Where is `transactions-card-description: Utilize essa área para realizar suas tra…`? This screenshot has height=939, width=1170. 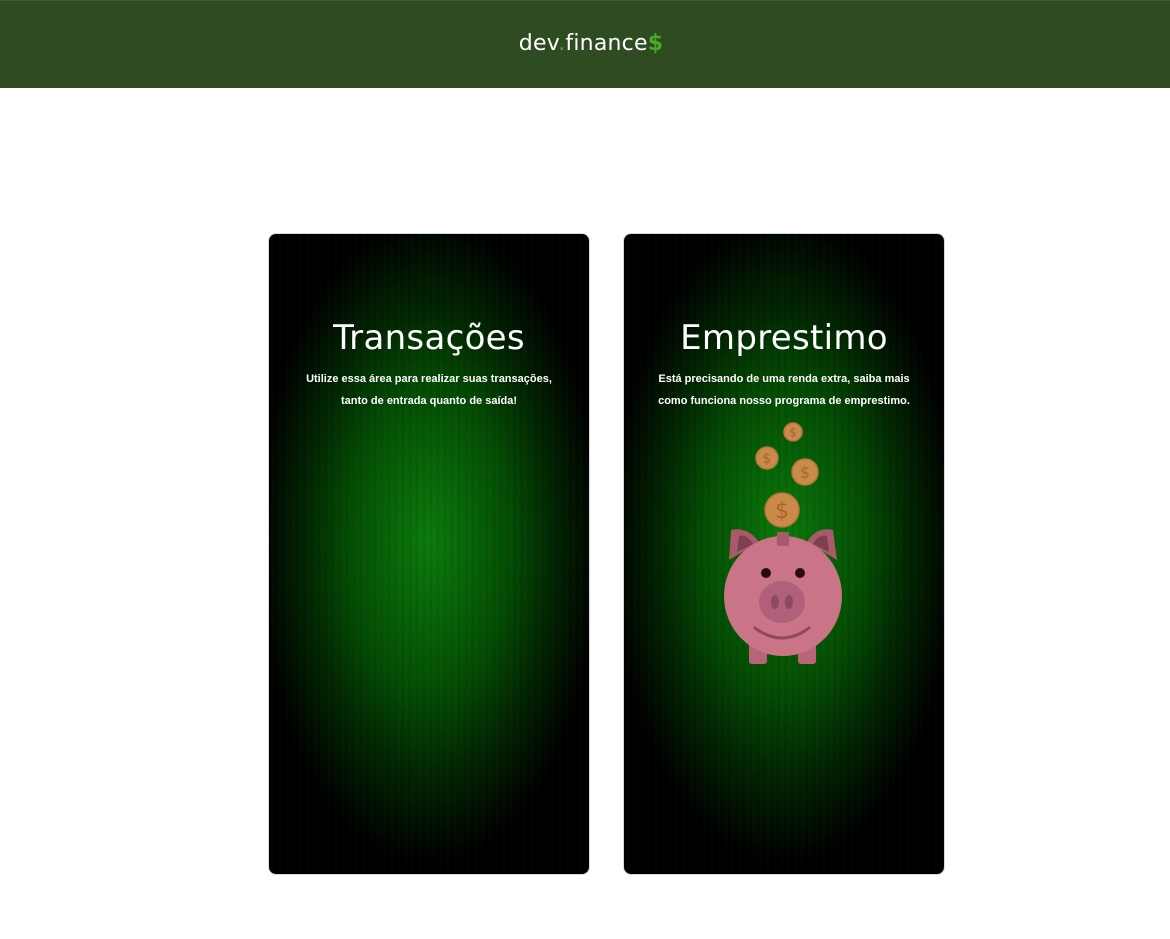
transactions-card-description: Utilize essa área para realizar suas tra… is located at coordinates (429, 390).